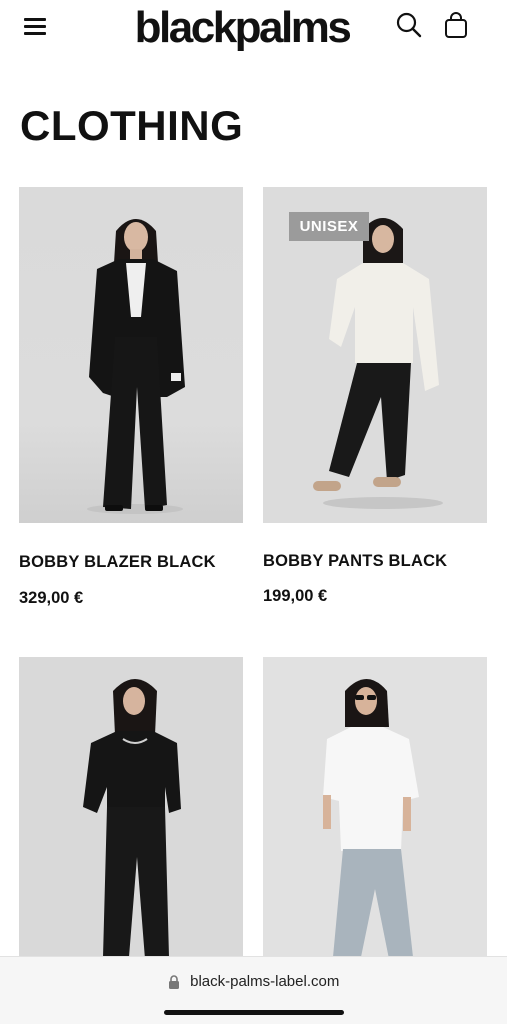 The image size is (507, 1024). Describe the element at coordinates (264, 981) in the screenshot. I see `url-text: black-palms-label.com` at that location.